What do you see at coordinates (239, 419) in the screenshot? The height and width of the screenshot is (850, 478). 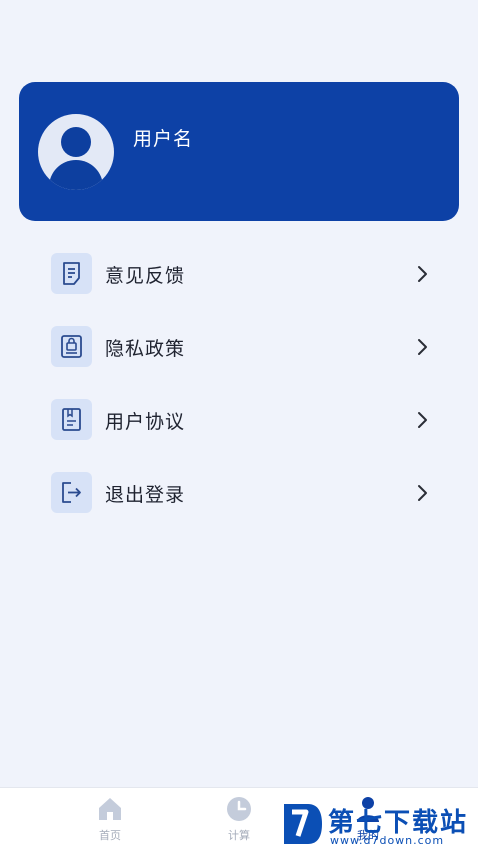 I see `menu-item-agreement: 用户协议` at bounding box center [239, 419].